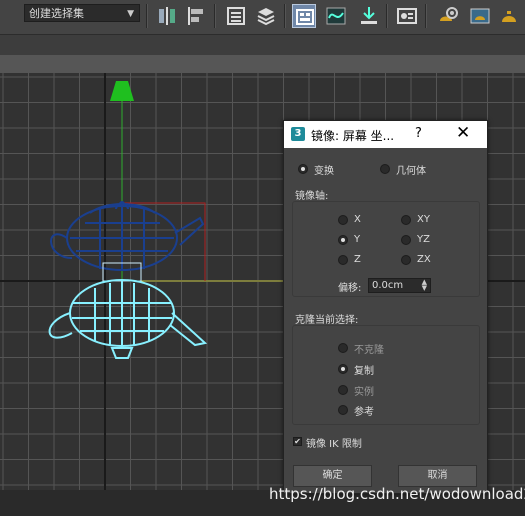 The height and width of the screenshot is (516, 525). I want to click on curve-editor-icon, so click(336, 16).